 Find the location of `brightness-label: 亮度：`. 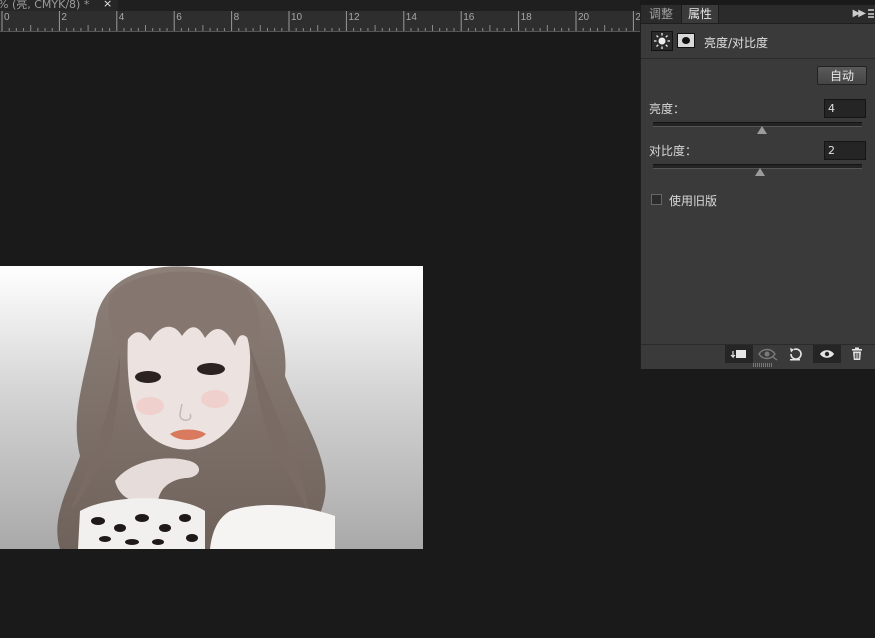

brightness-label: 亮度： is located at coordinates (667, 109).